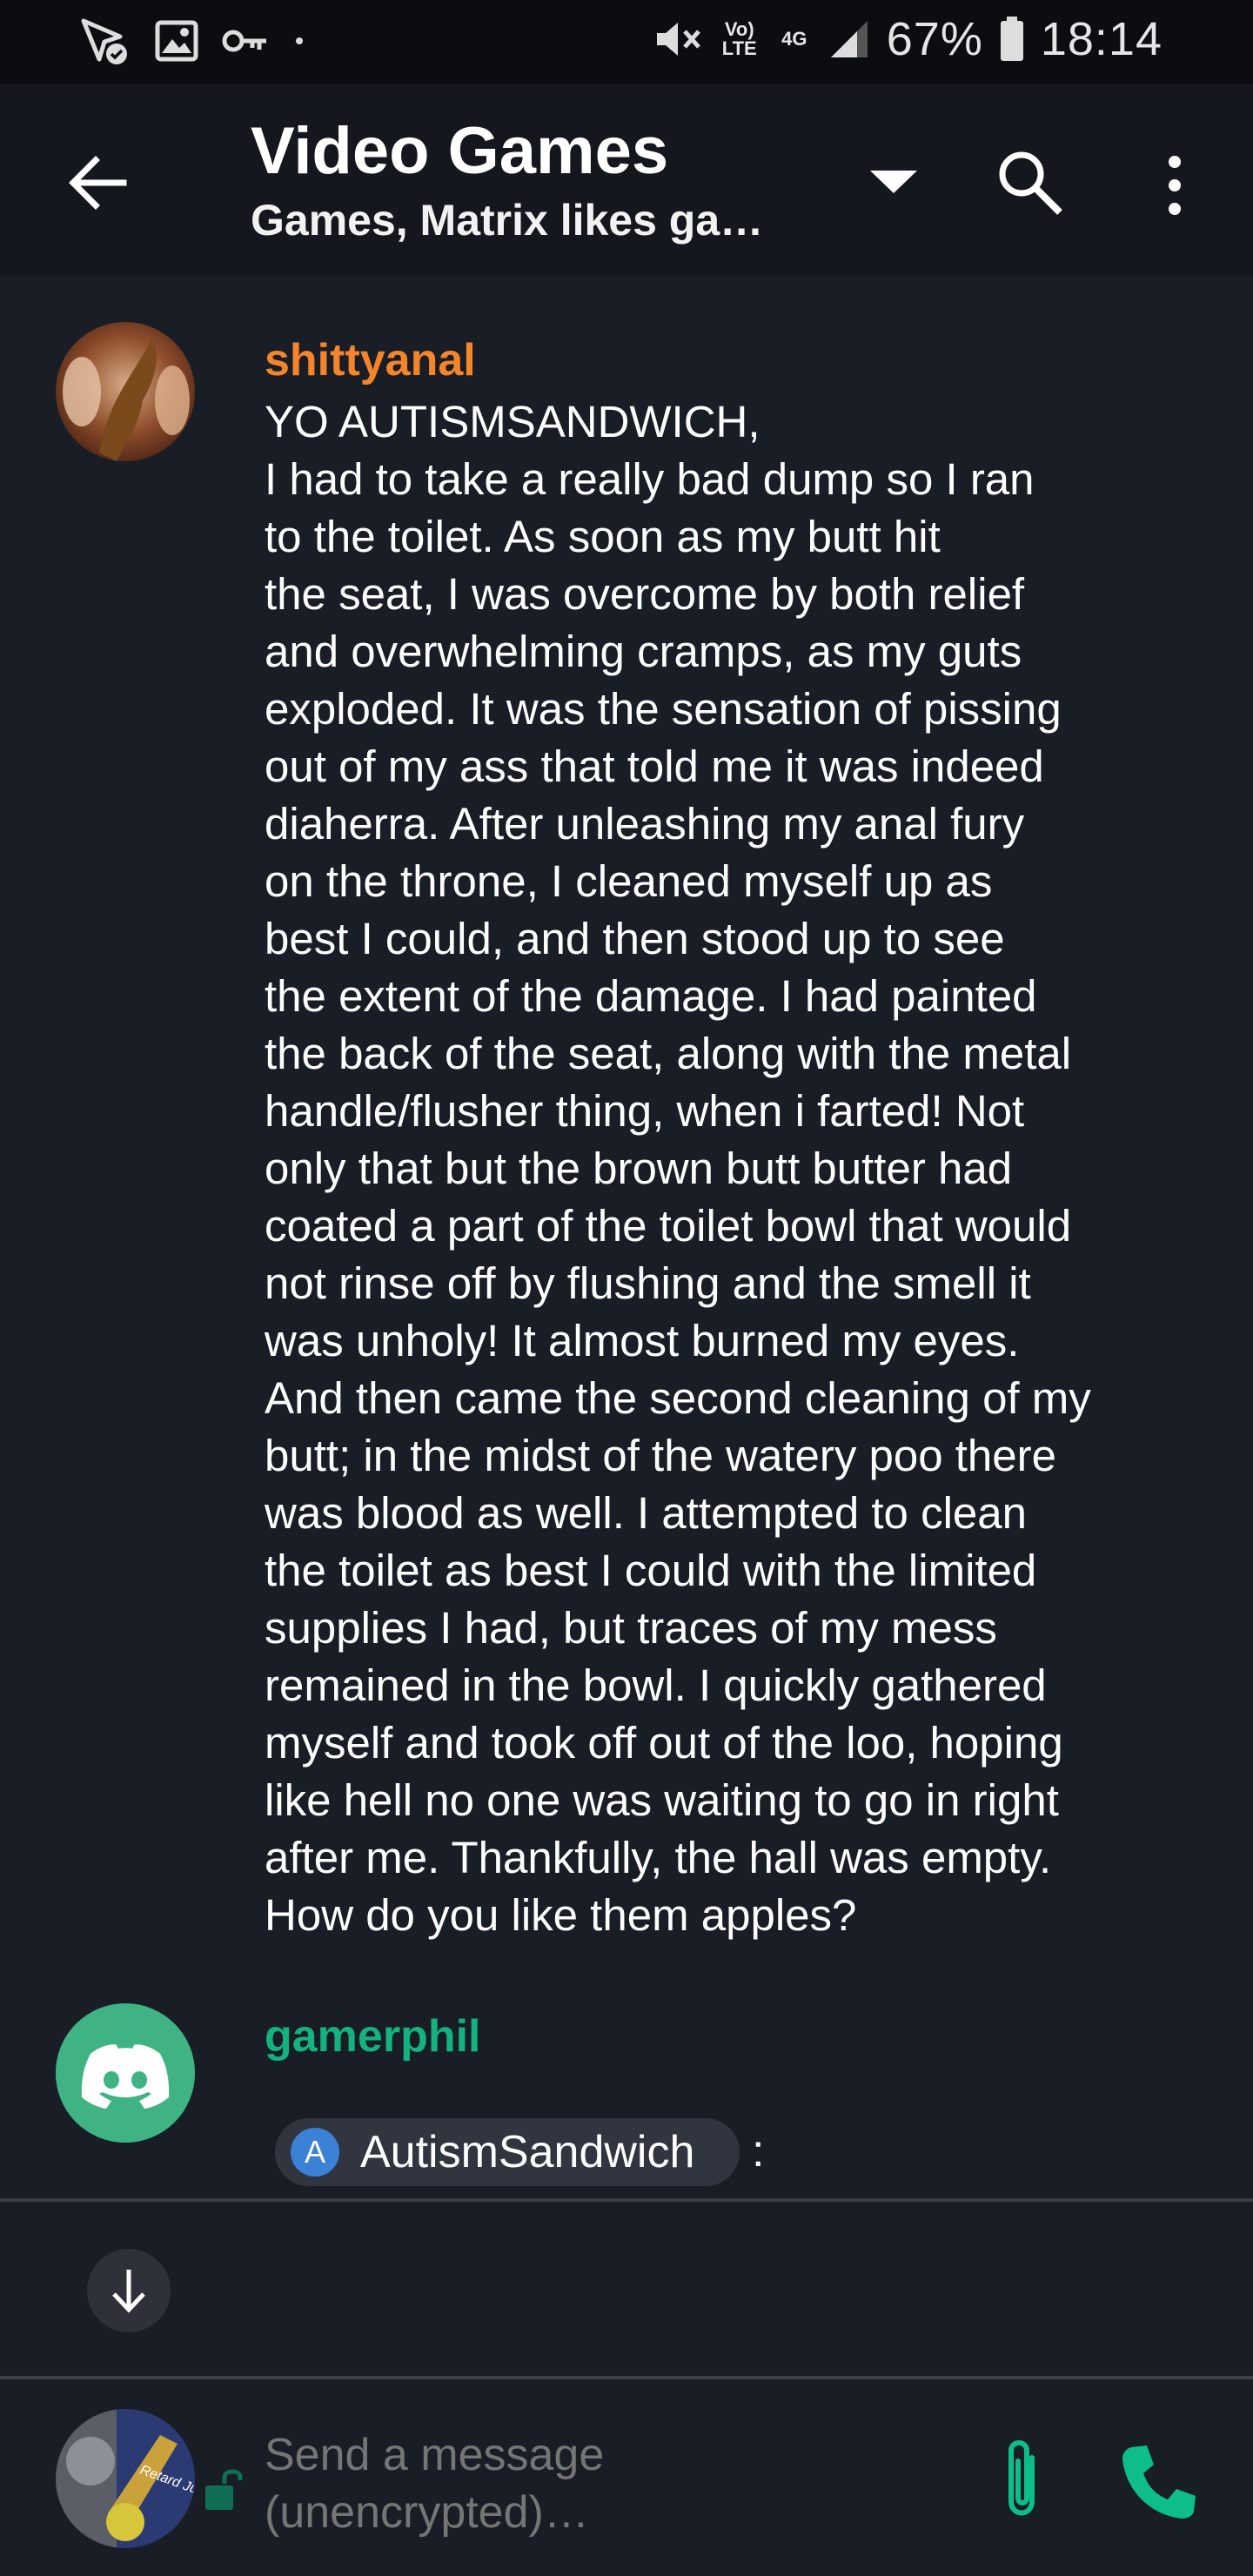 This screenshot has width=1253, height=2576. Describe the element at coordinates (849, 39) in the screenshot. I see `signal-icon` at that location.